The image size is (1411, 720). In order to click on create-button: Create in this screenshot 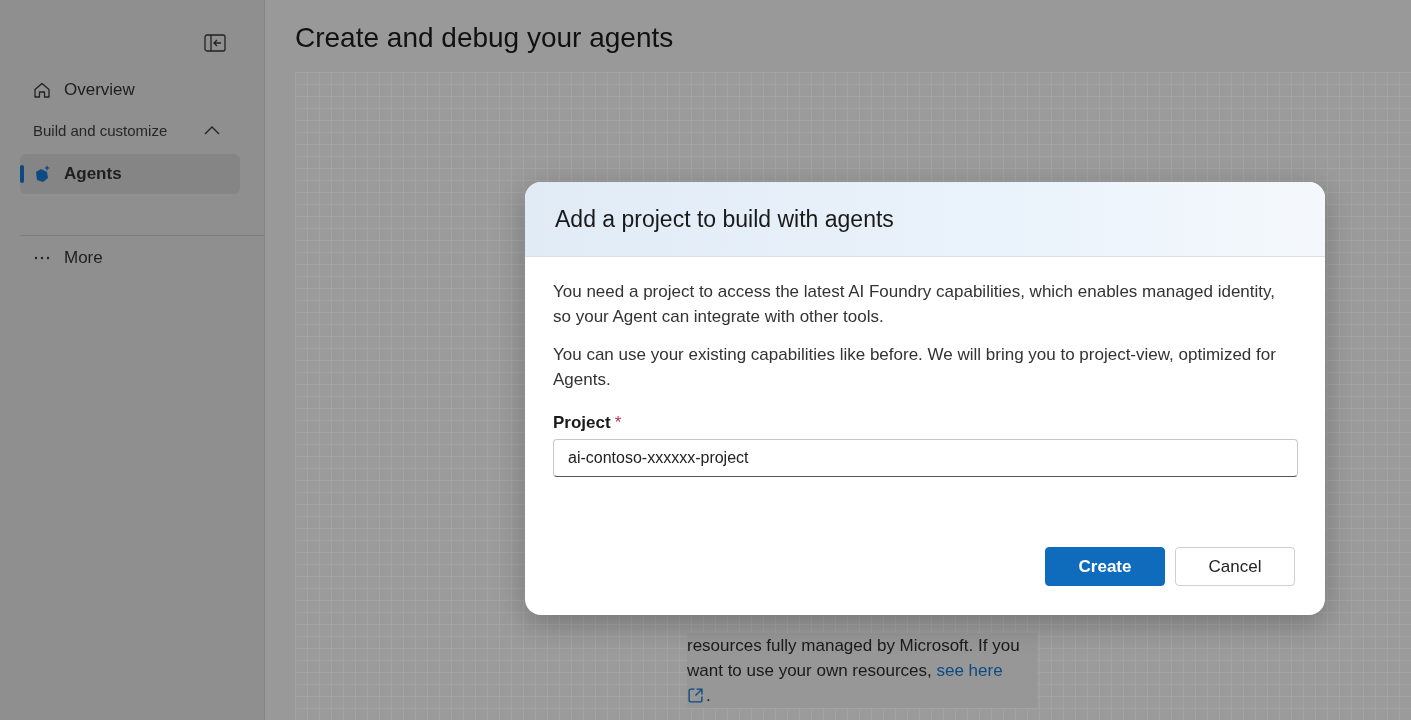, I will do `click(1105, 566)`.